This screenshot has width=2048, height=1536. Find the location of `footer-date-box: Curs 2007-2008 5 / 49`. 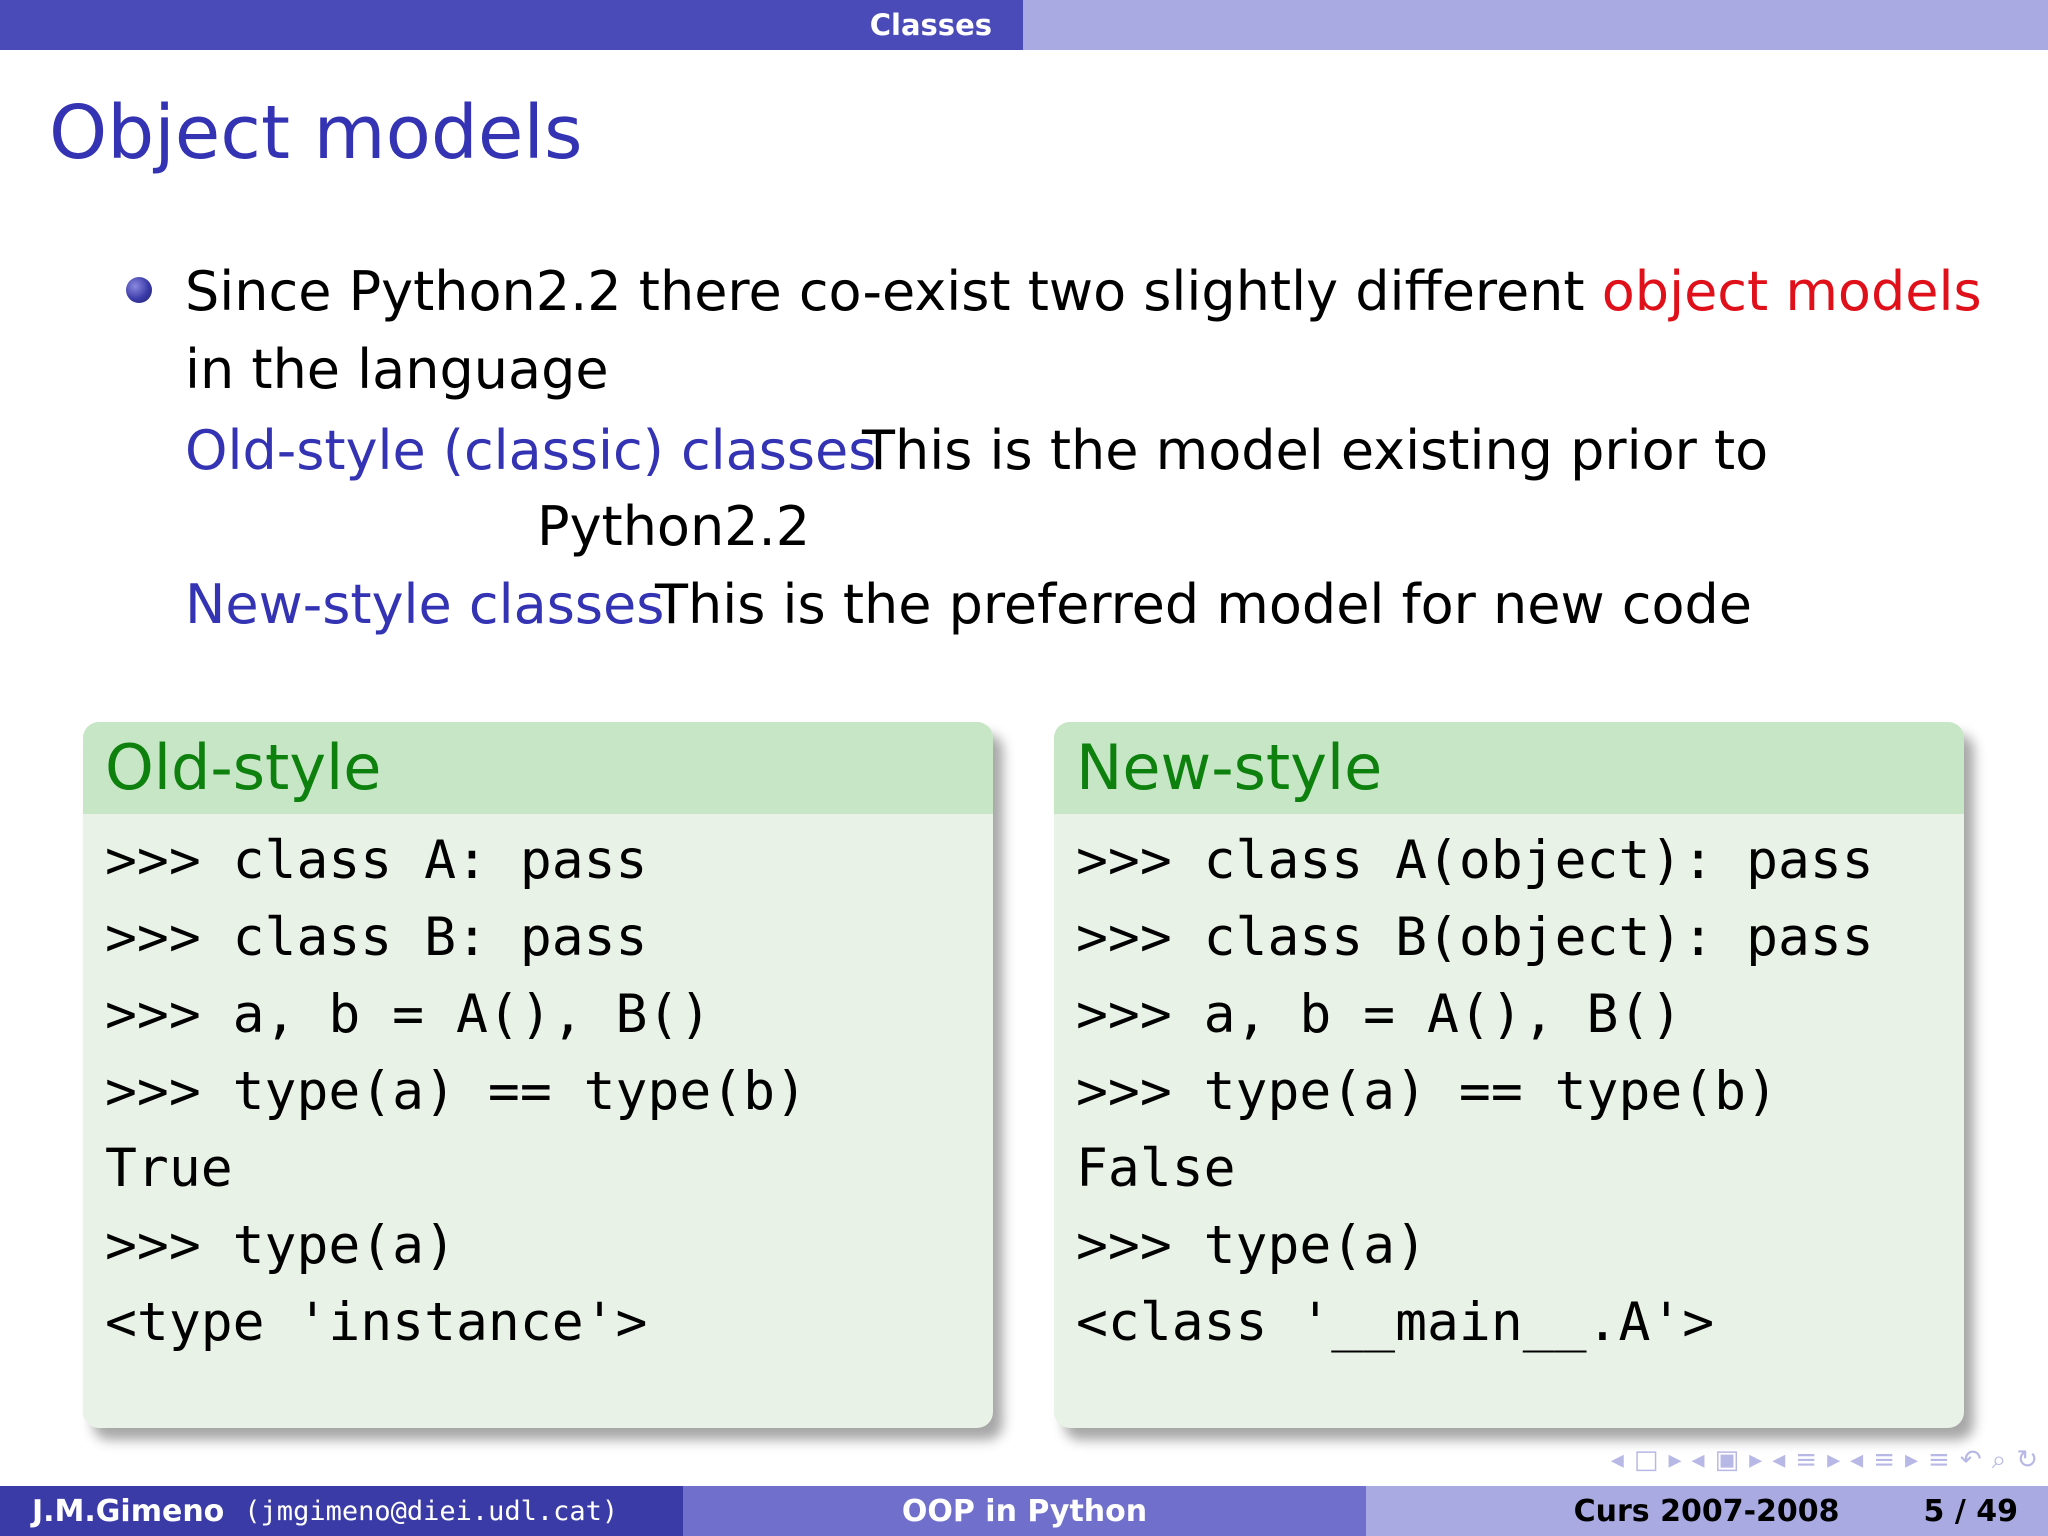

footer-date-box: Curs 2007-2008 5 / 49 is located at coordinates (1707, 1511).